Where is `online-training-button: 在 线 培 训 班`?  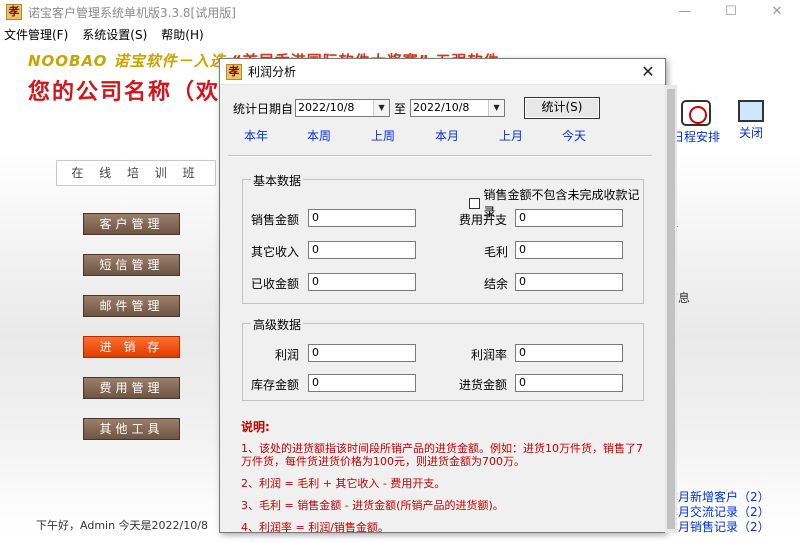
online-training-button: 在 线 培 训 班 is located at coordinates (136, 173).